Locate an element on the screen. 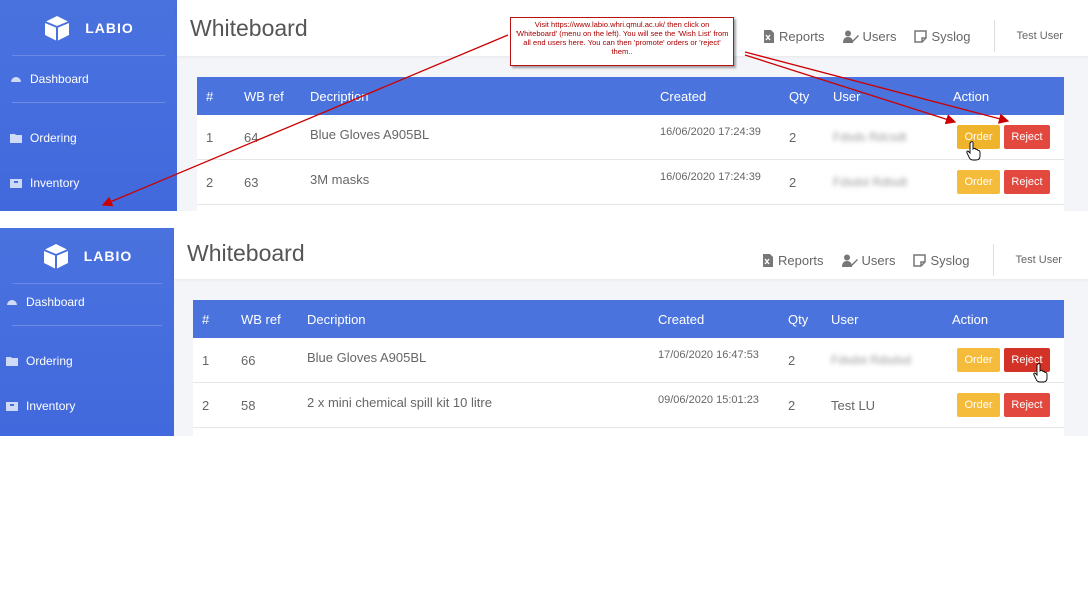  row-user: Test LU is located at coordinates (853, 405).